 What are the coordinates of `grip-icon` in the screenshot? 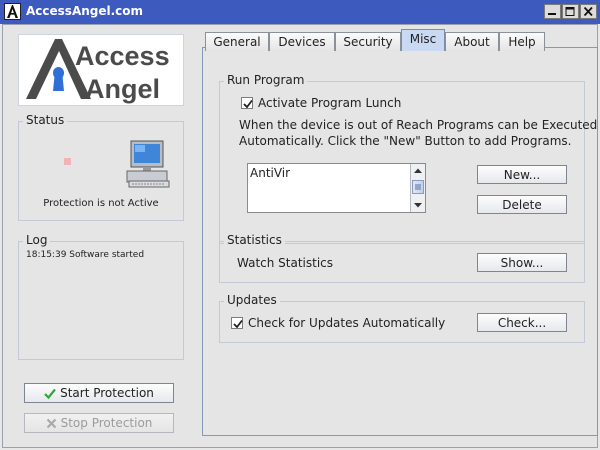 It's located at (418, 187).